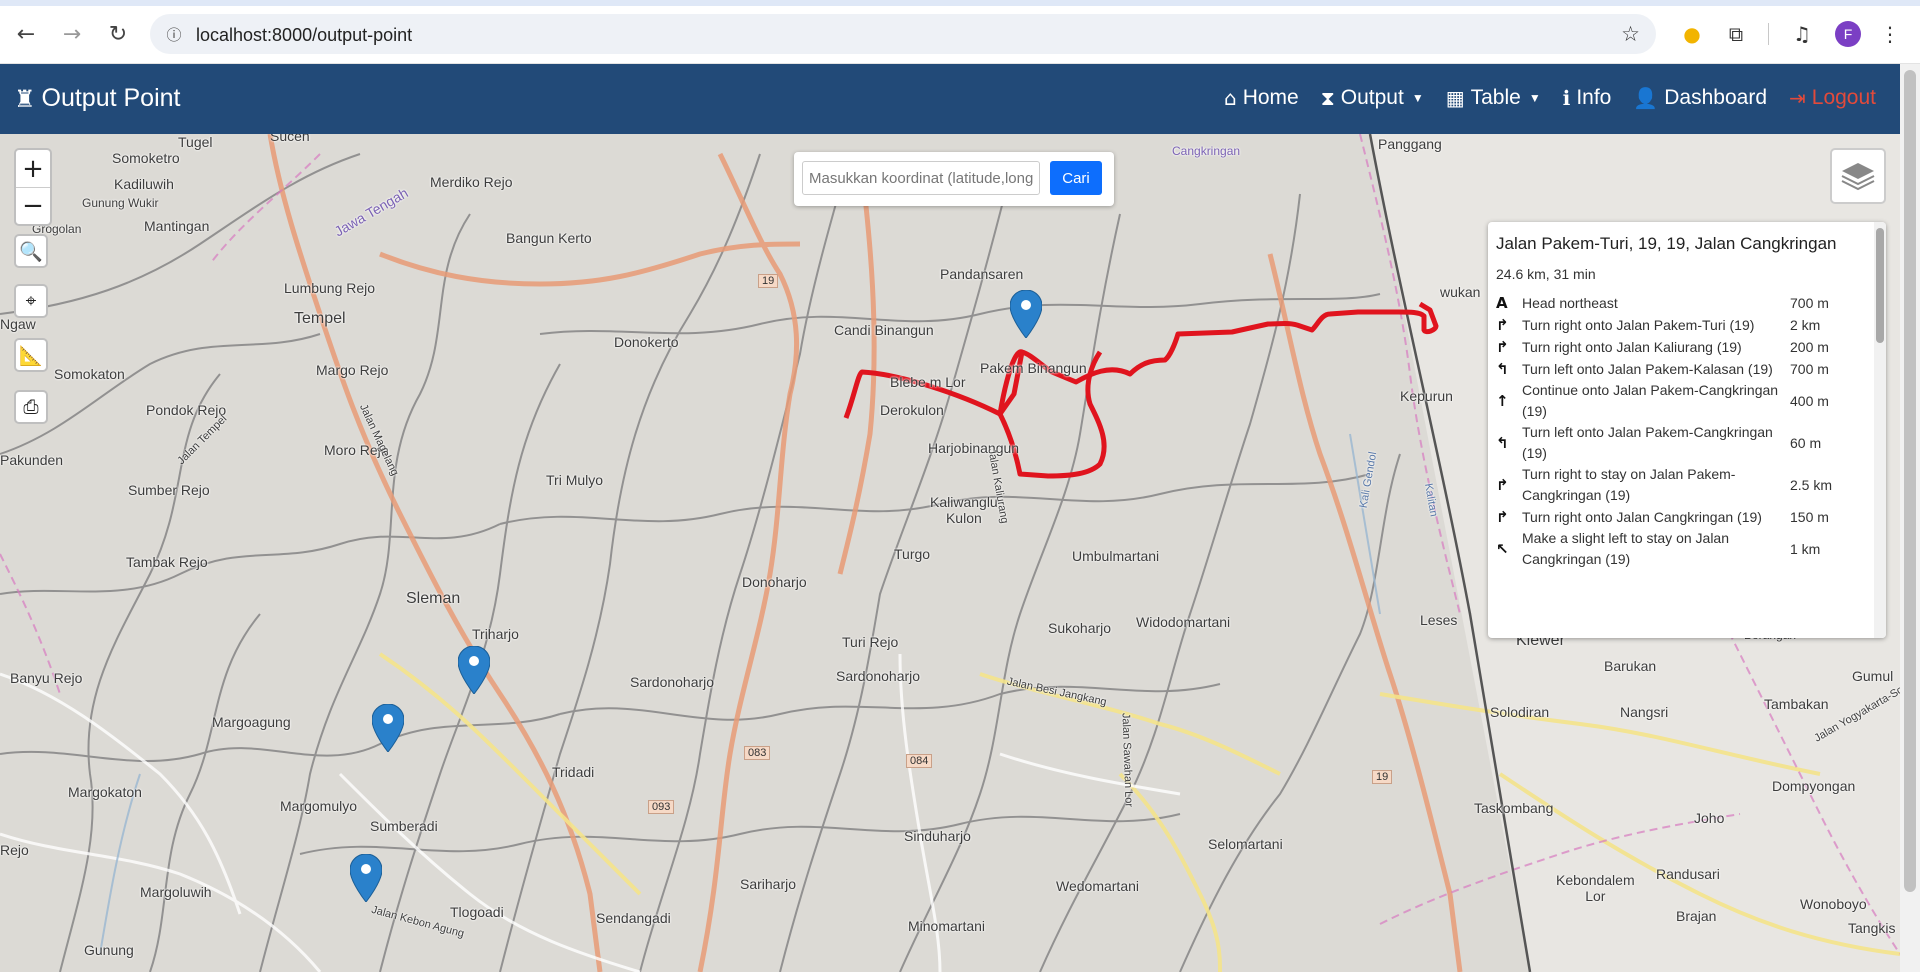 The height and width of the screenshot is (972, 1920). What do you see at coordinates (633, 918) in the screenshot?
I see `map-label: Sendangadi` at bounding box center [633, 918].